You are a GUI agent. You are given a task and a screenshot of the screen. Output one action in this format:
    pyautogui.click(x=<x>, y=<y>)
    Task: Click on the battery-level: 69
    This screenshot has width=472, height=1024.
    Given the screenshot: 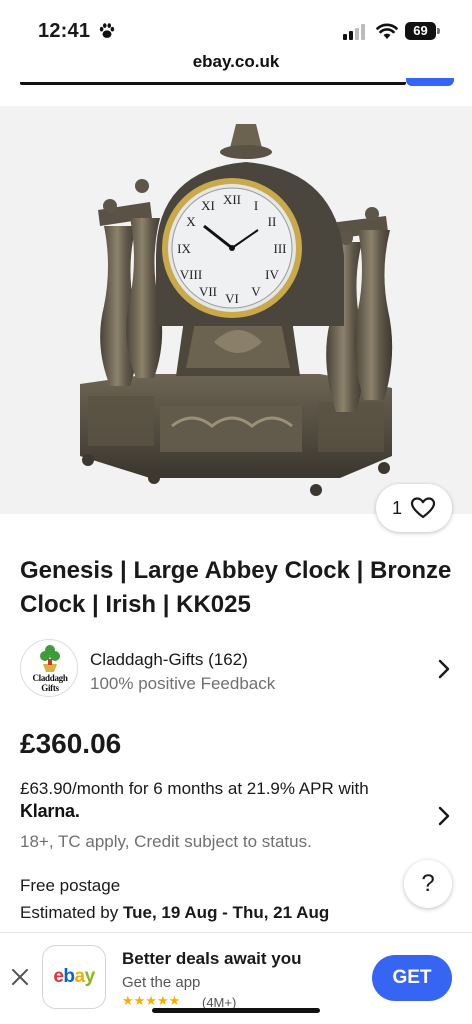 What is the action you would take?
    pyautogui.click(x=420, y=31)
    